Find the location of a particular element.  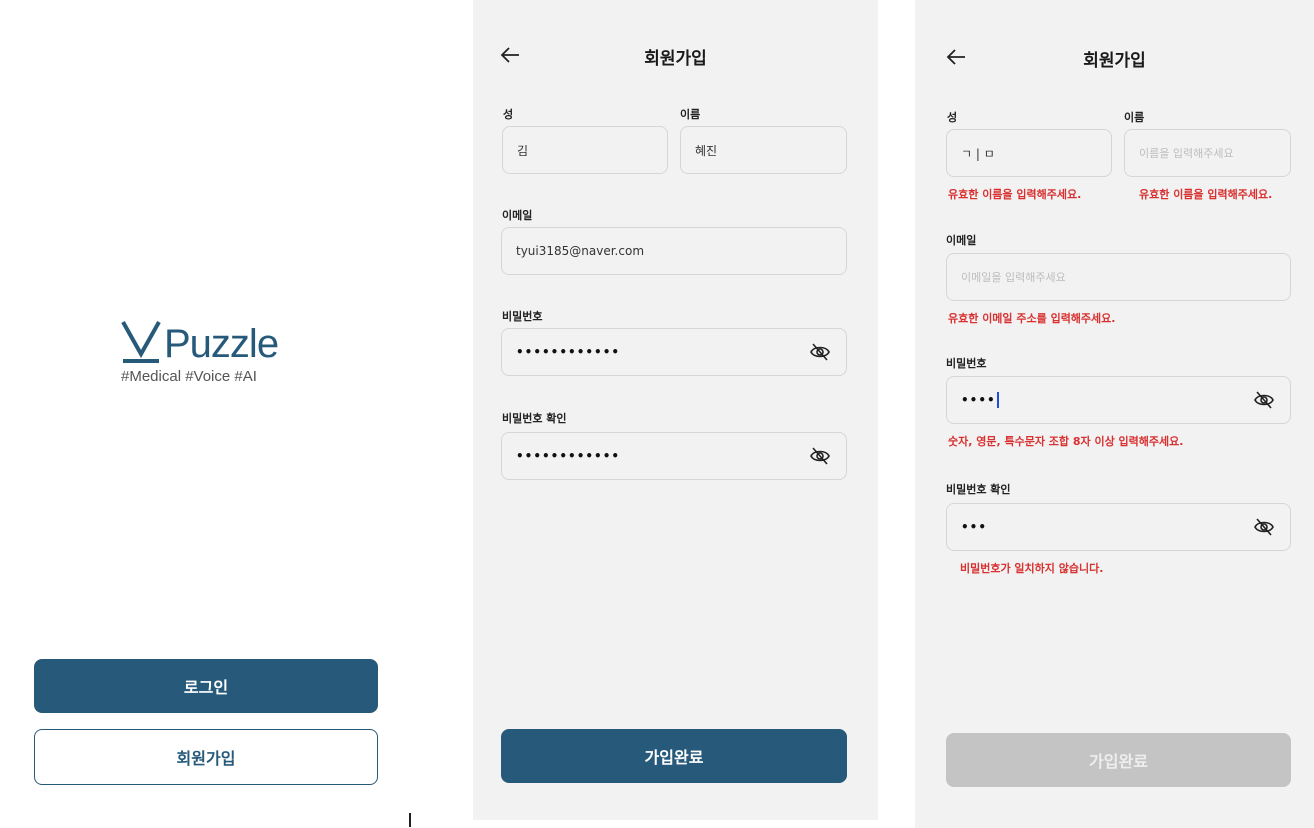

password-value: •••••••••••• is located at coordinates (568, 352).